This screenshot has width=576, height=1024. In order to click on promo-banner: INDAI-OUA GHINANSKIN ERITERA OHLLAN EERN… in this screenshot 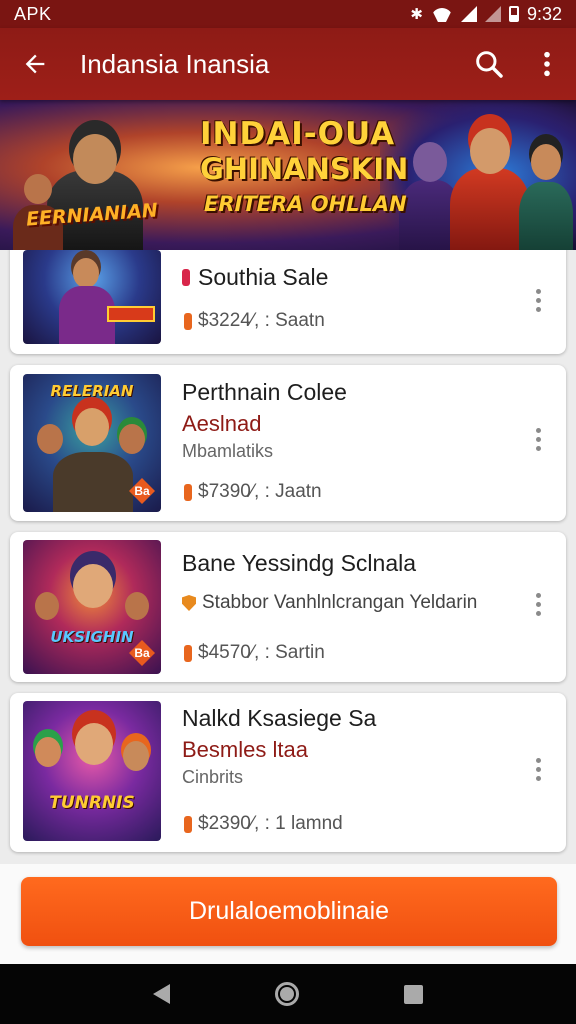, I will do `click(288, 175)`.